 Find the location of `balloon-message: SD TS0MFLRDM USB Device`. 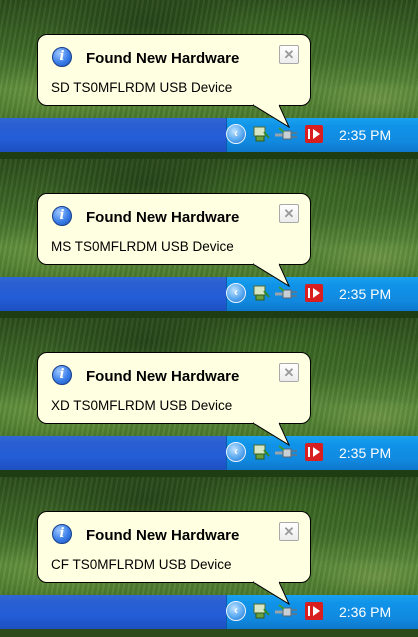

balloon-message: SD TS0MFLRDM USB Device is located at coordinates (142, 87).